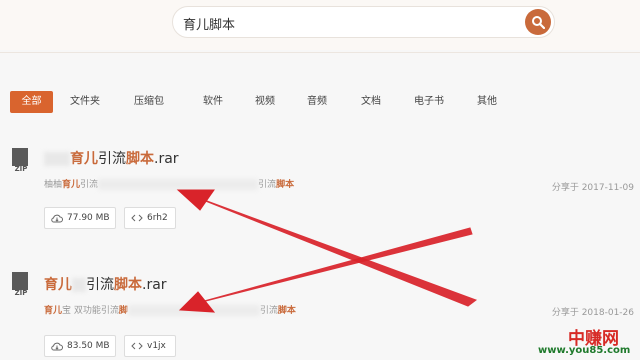  I want to click on tab-archive: 压缩包, so click(149, 102).